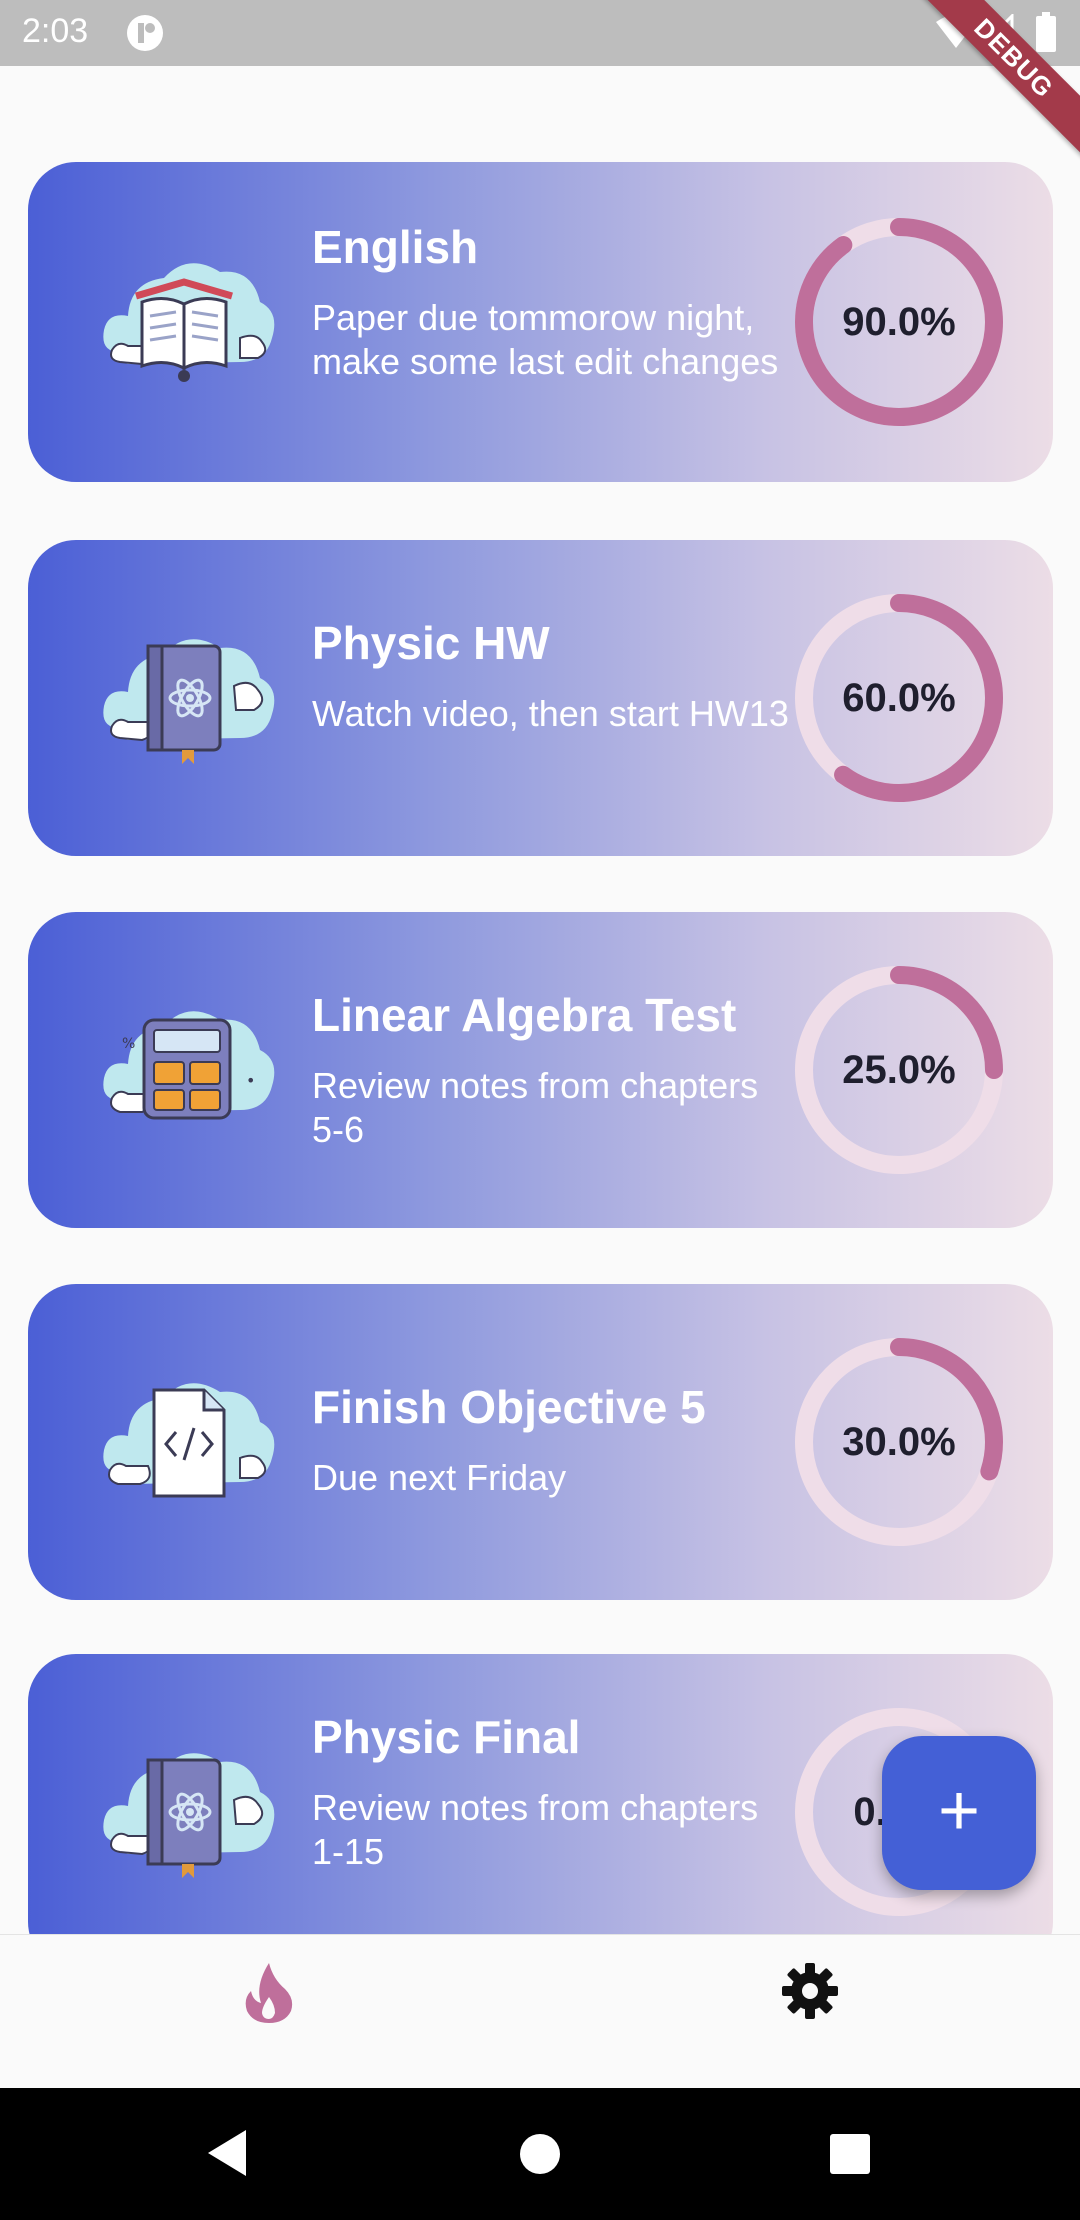  I want to click on add-task-button: +, so click(959, 1813).